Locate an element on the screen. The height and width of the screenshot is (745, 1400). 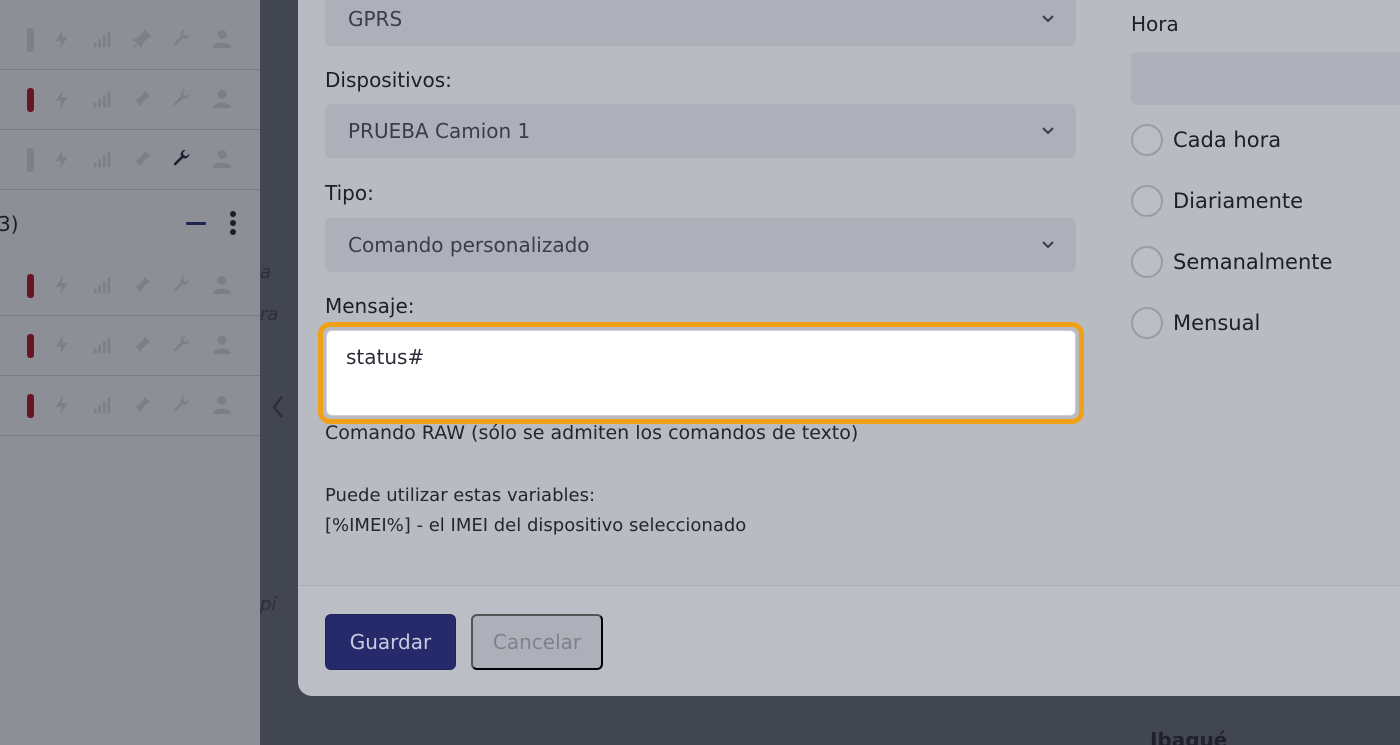
type-select: Comando personalizado is located at coordinates (700, 245).